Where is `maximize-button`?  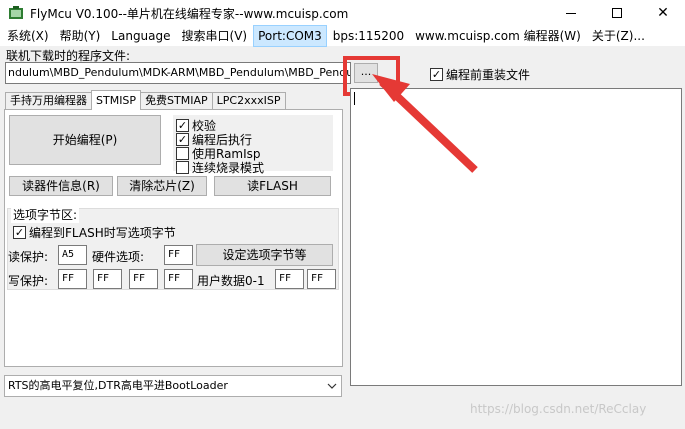 maximize-button is located at coordinates (617, 13).